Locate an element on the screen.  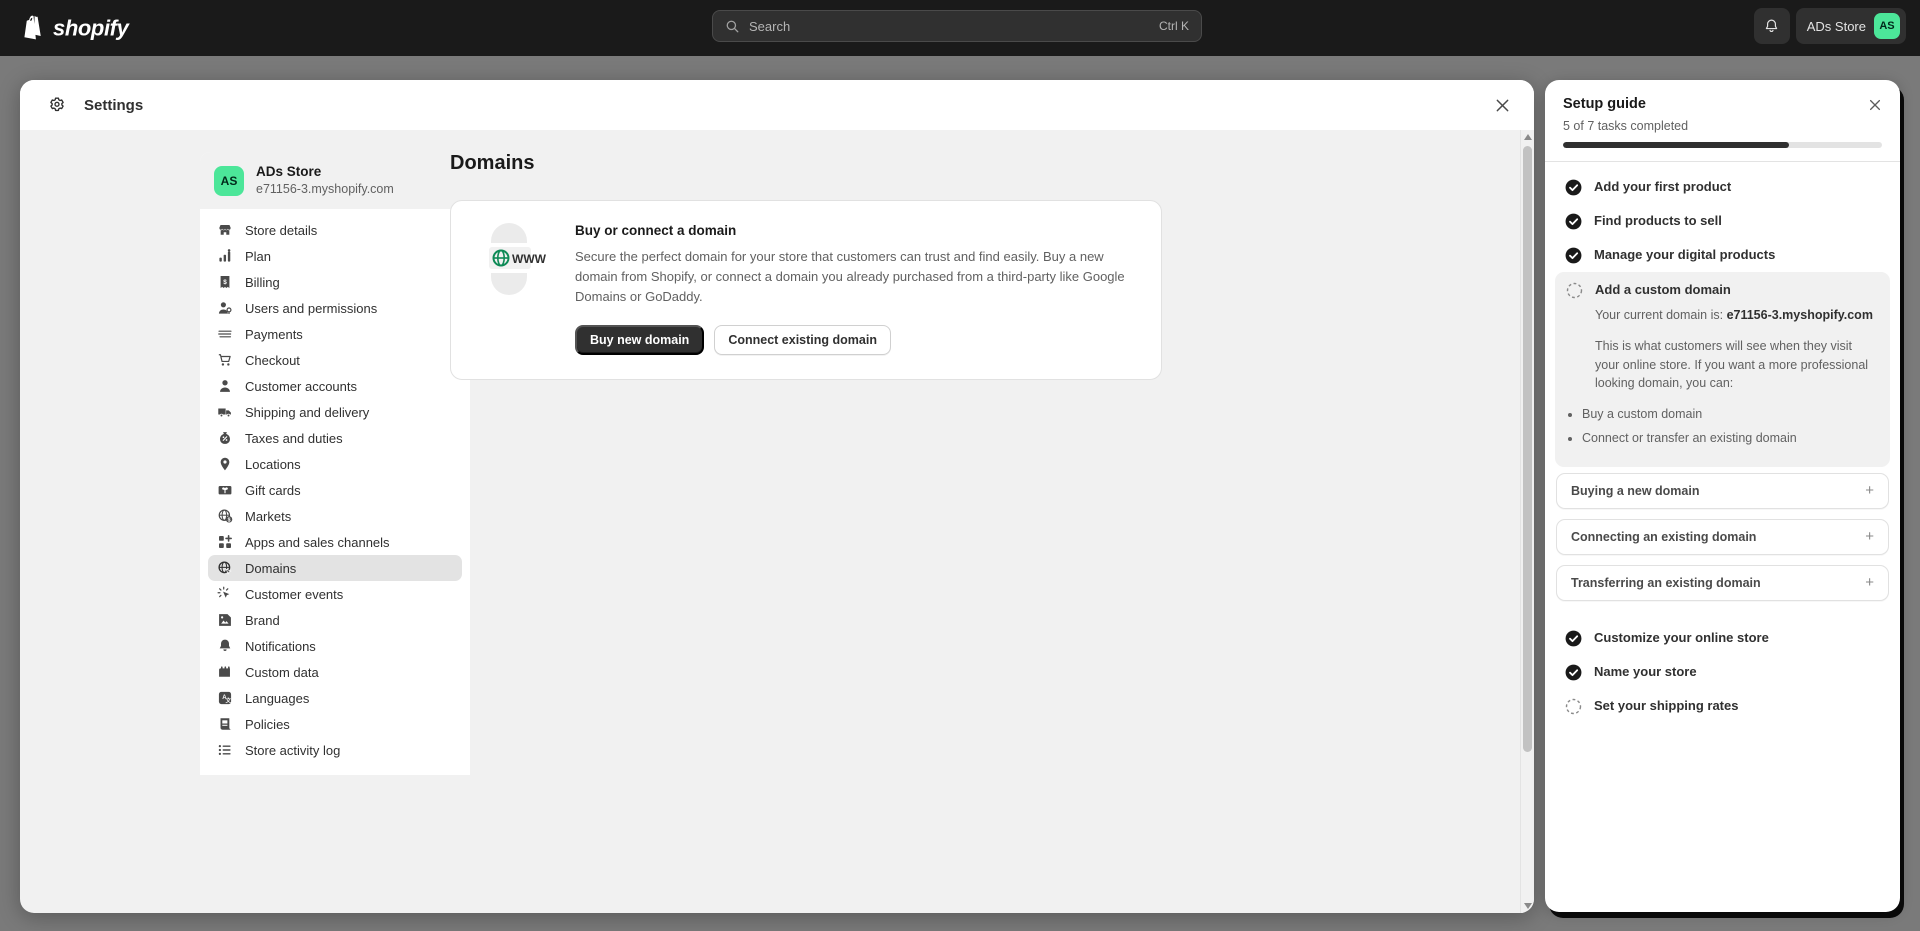
task-label: Customize your online store is located at coordinates (1681, 637).